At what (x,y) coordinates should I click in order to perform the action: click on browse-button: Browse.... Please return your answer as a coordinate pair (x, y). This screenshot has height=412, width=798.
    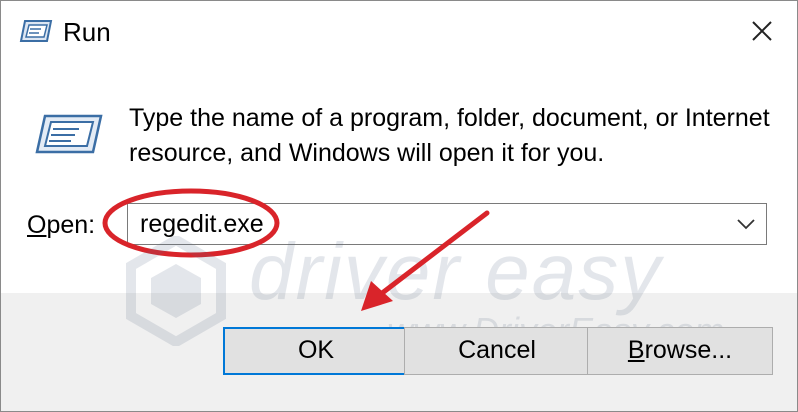
    Looking at the image, I should click on (680, 351).